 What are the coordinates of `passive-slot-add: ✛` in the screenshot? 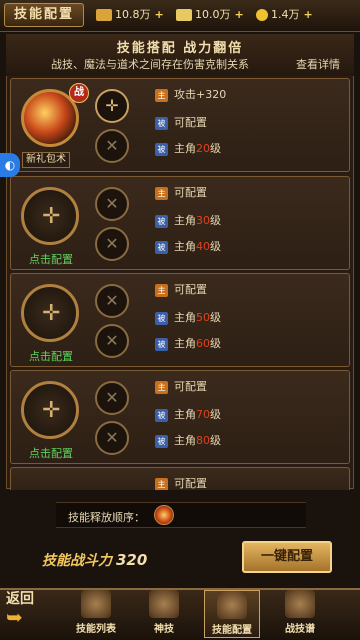 It's located at (112, 106).